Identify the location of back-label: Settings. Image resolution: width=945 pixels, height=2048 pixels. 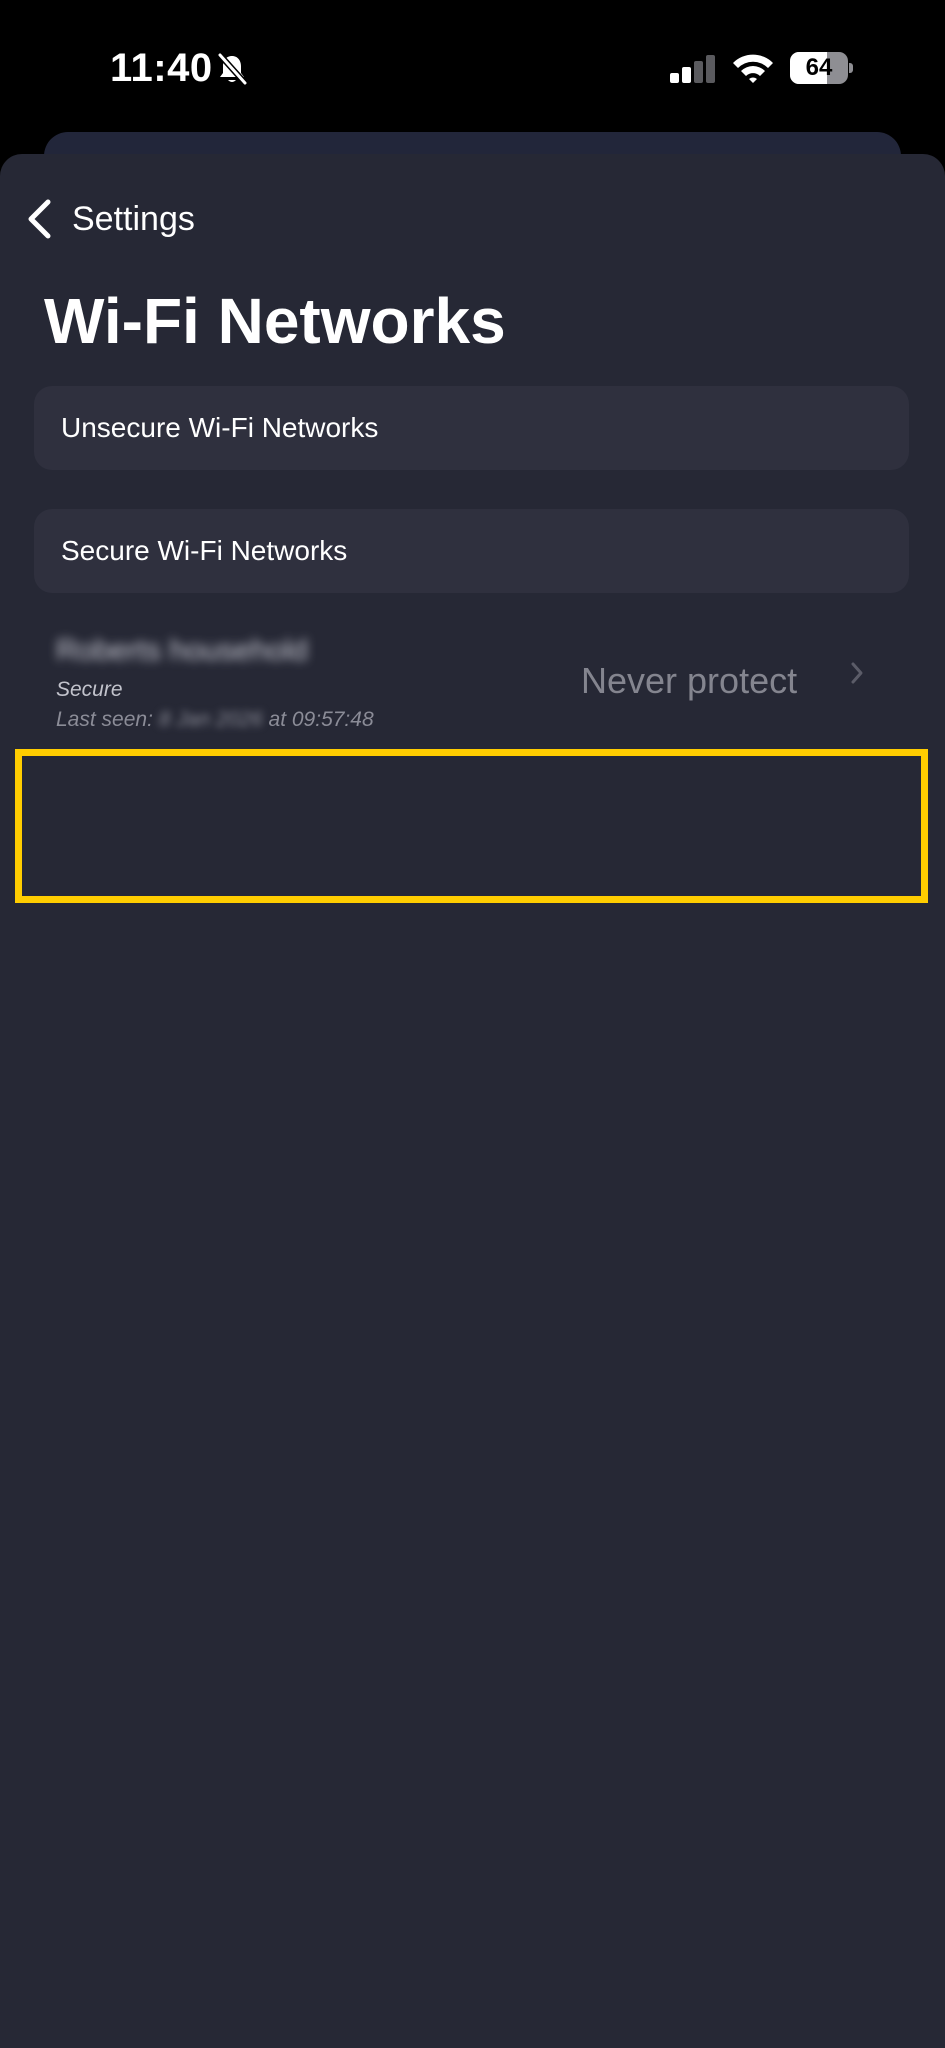
(133, 218).